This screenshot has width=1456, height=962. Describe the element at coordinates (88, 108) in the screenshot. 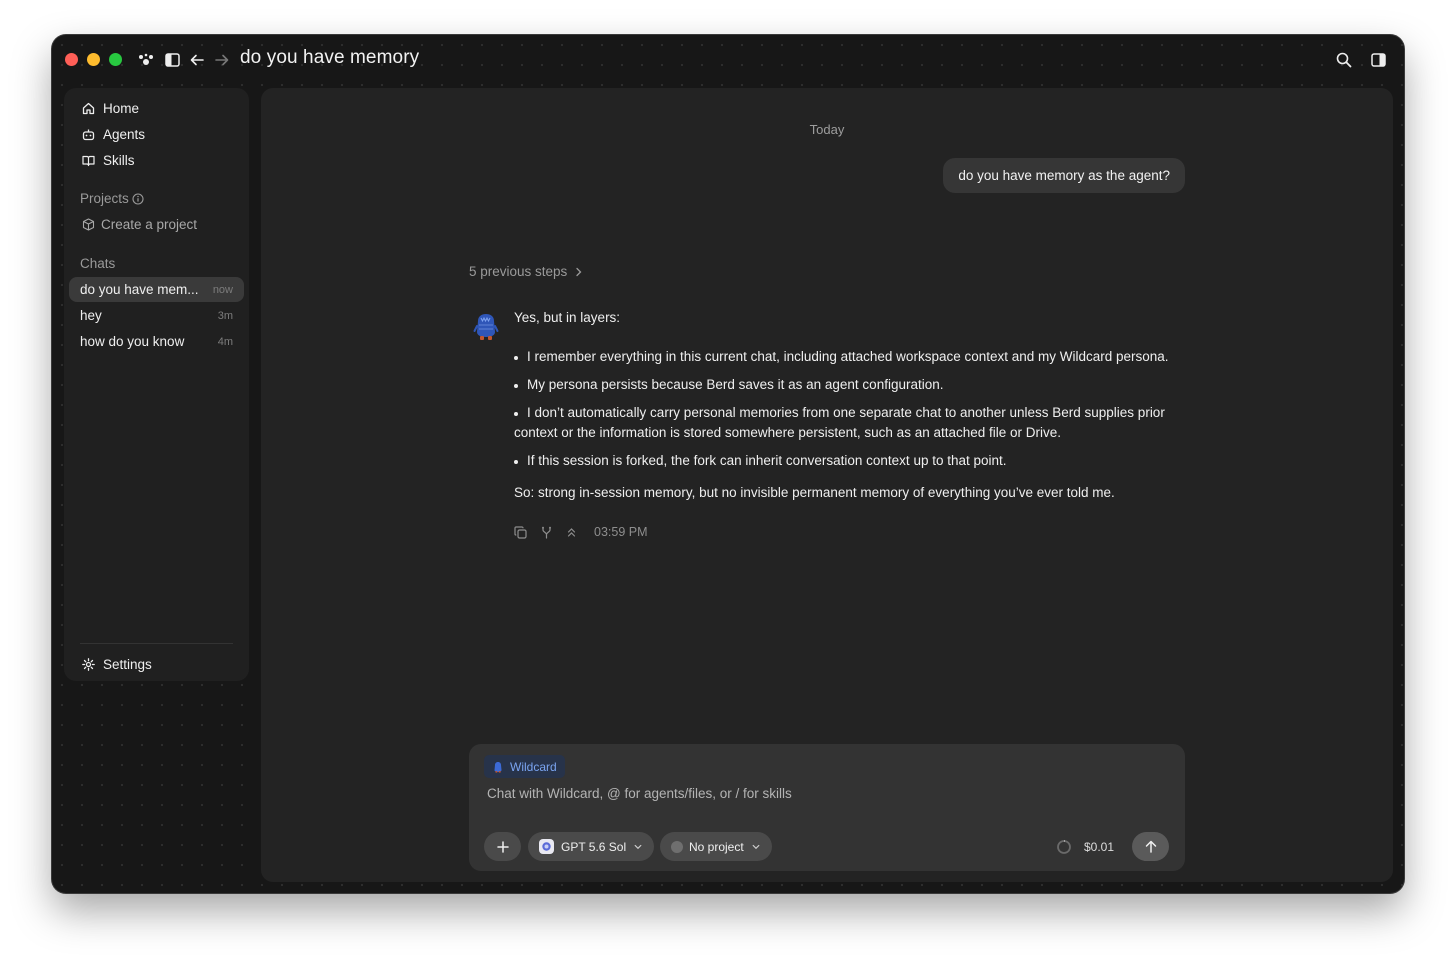

I see `home-icon` at that location.